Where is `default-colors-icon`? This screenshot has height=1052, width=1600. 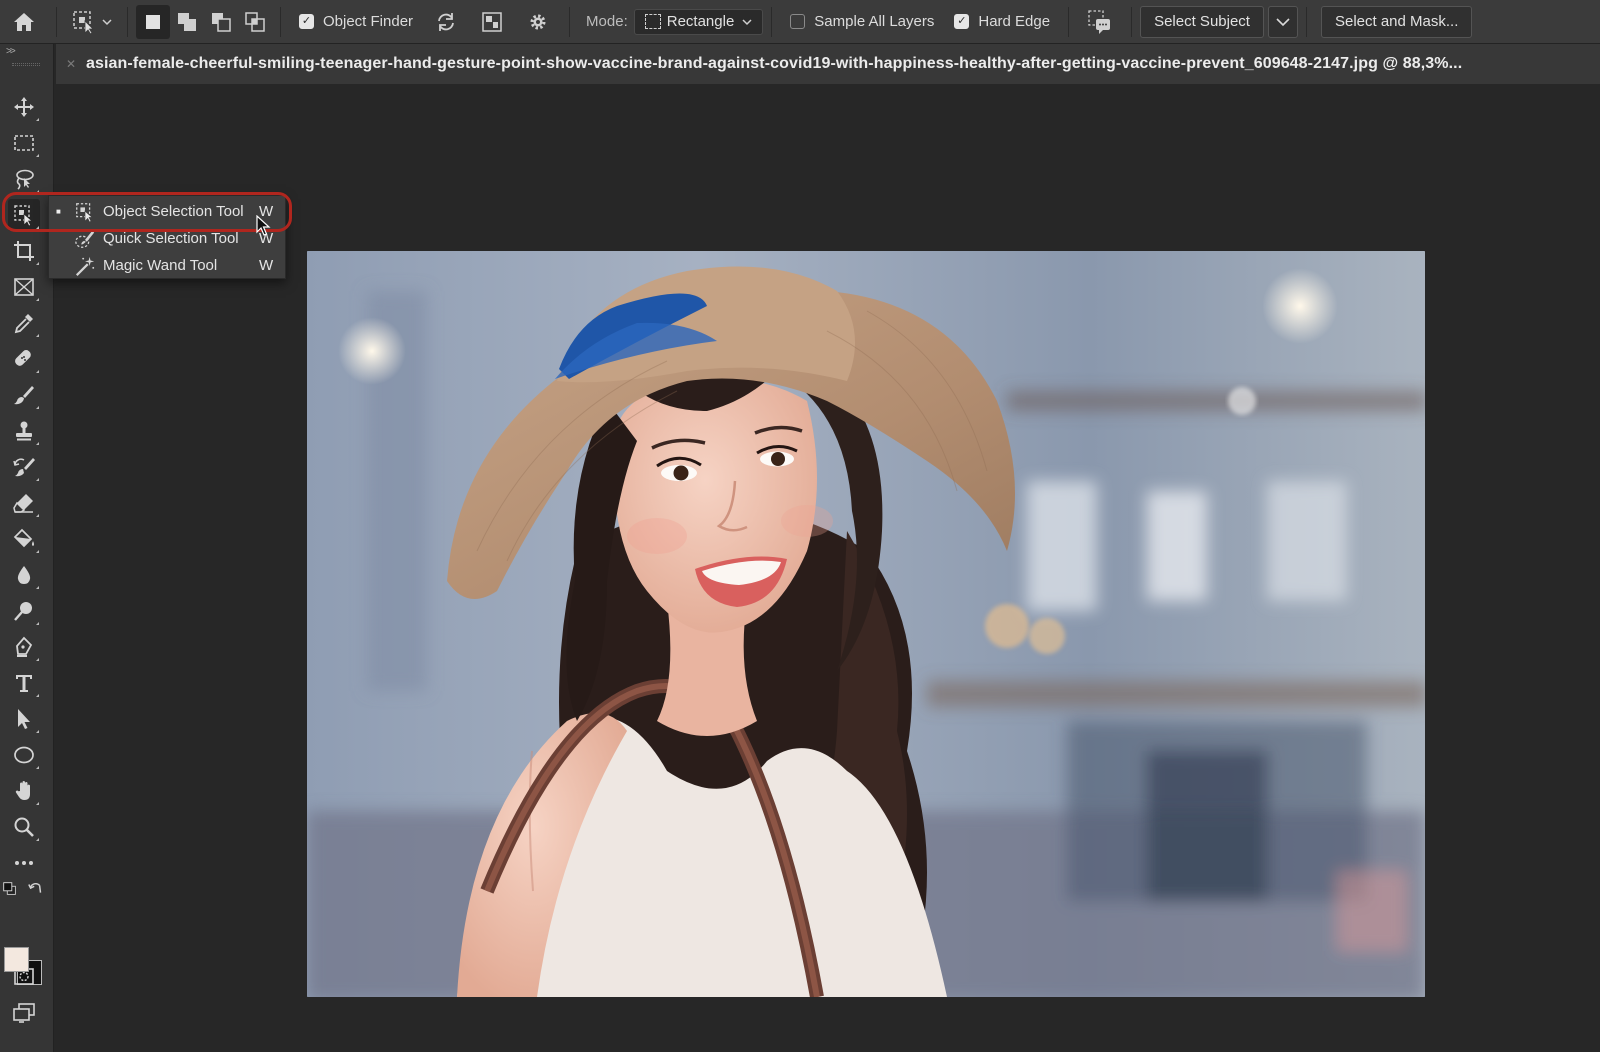 default-colors-icon is located at coordinates (9, 888).